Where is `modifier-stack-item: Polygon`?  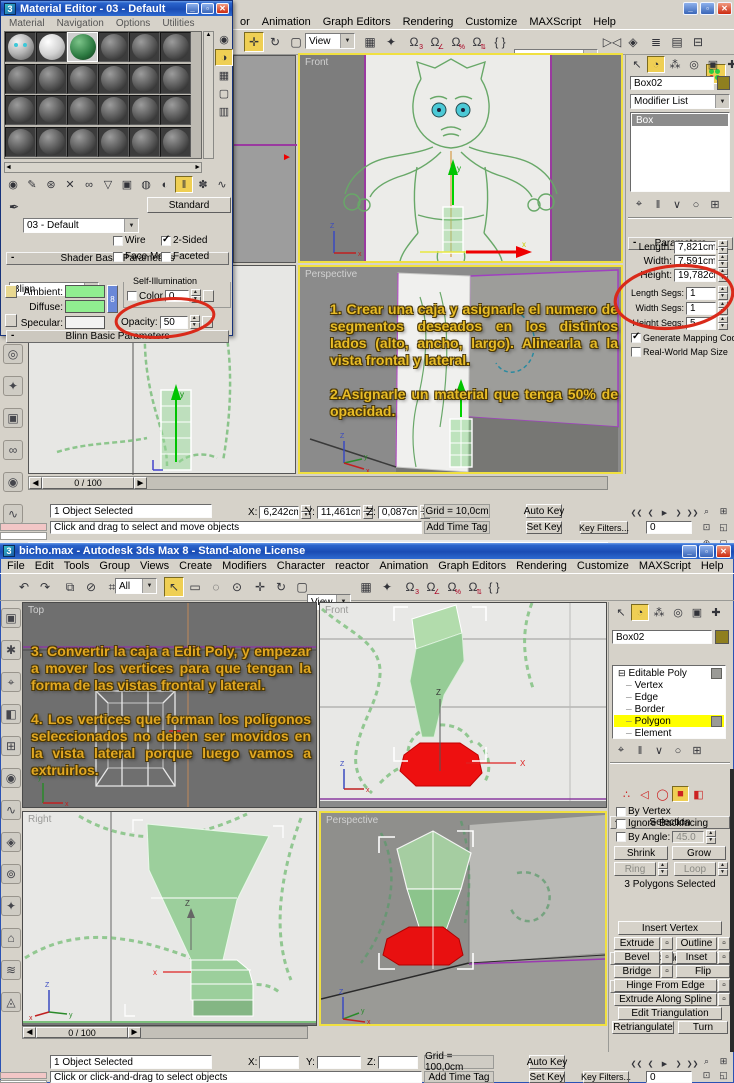 modifier-stack-item: Polygon is located at coordinates (669, 721).